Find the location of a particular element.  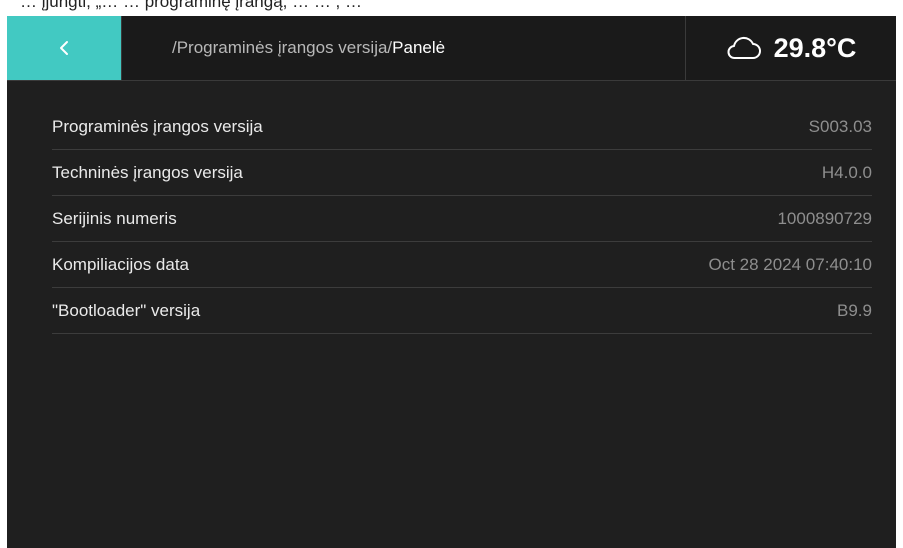

back-button is located at coordinates (64, 48).